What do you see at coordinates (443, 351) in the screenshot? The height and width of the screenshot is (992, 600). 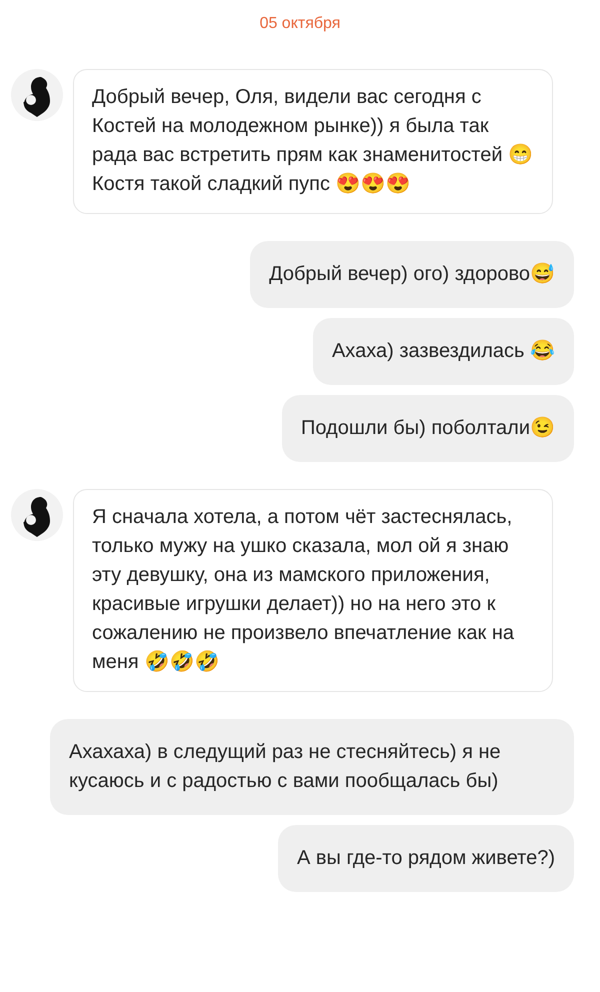 I see `message-bubble: Ахаха) зазвездилась 😂` at bounding box center [443, 351].